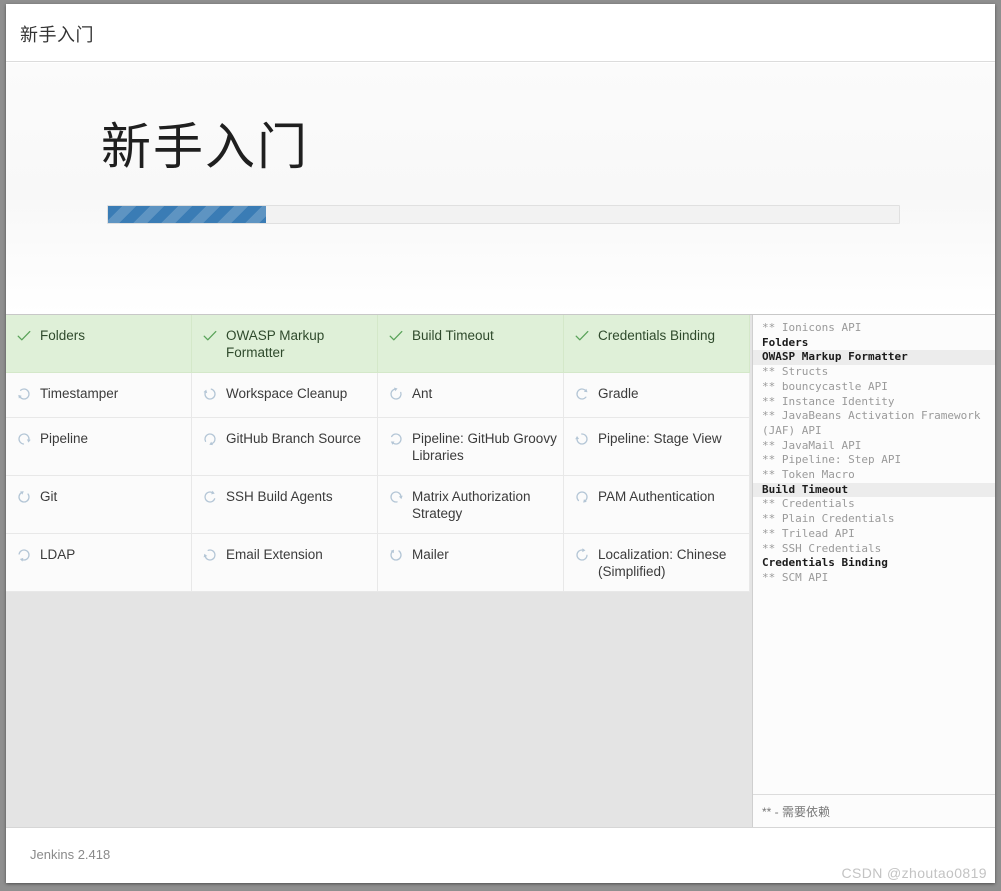  Describe the element at coordinates (657, 344) in the screenshot. I see `plugin-cell: Credentials Binding` at that location.